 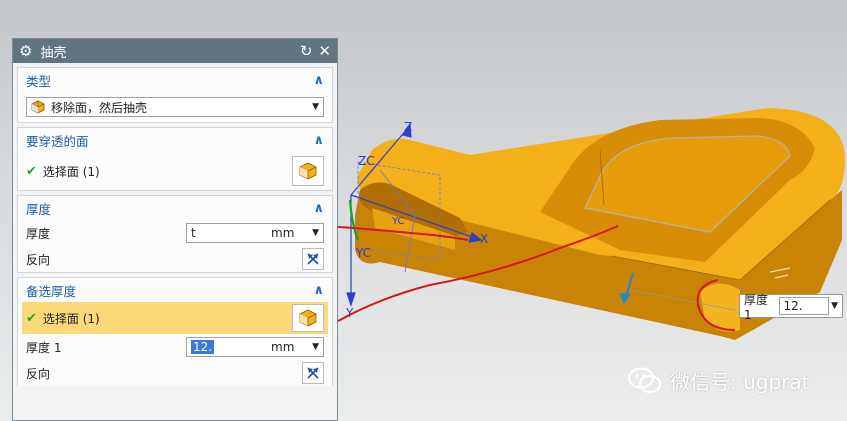 I want to click on alt-thickness-section: 备选厚度 ∧ ✔ 选择面 (1) 厚度 1 12. mm ▼ 反向, so click(x=175, y=331).